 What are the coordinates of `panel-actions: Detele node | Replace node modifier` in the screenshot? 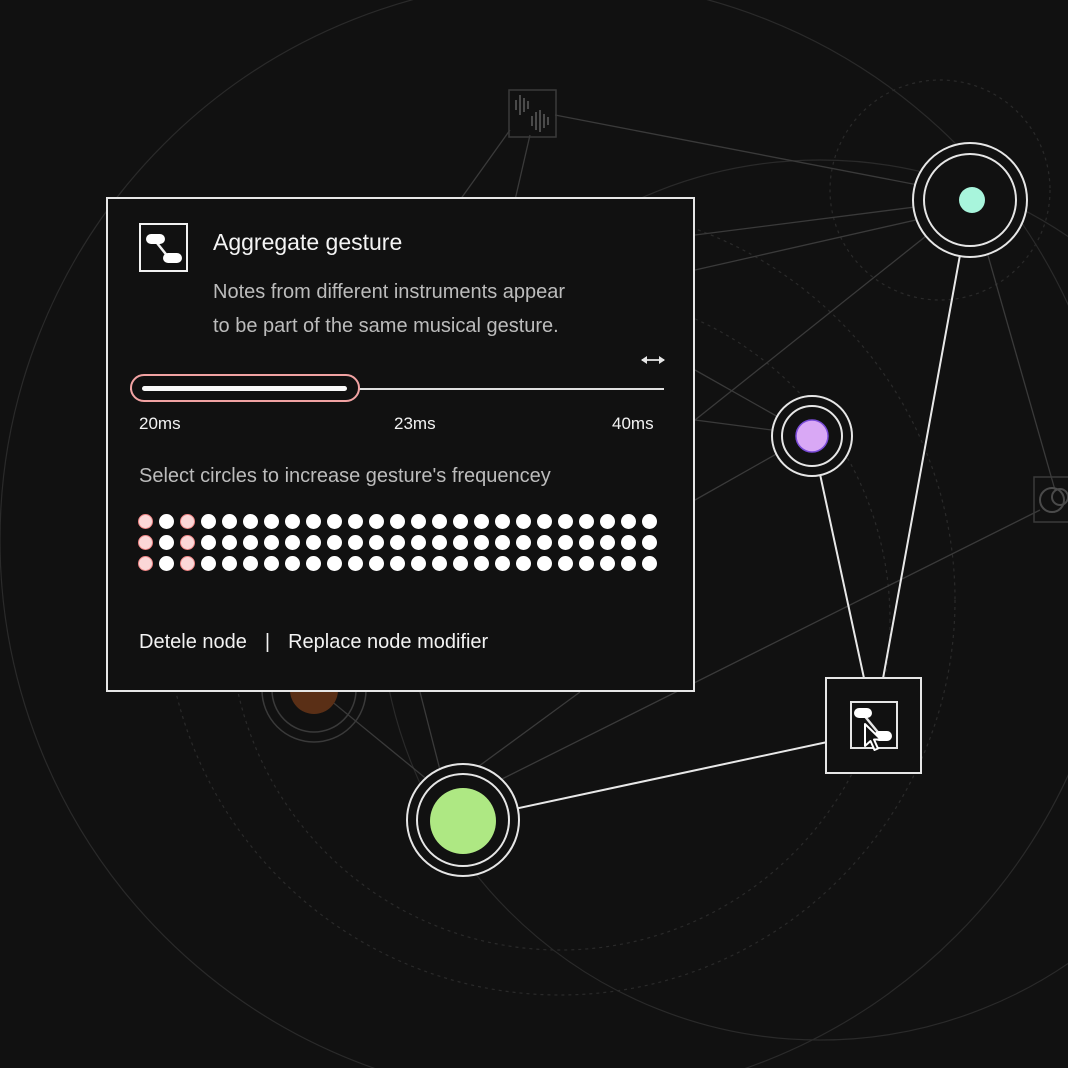 It's located at (313, 642).